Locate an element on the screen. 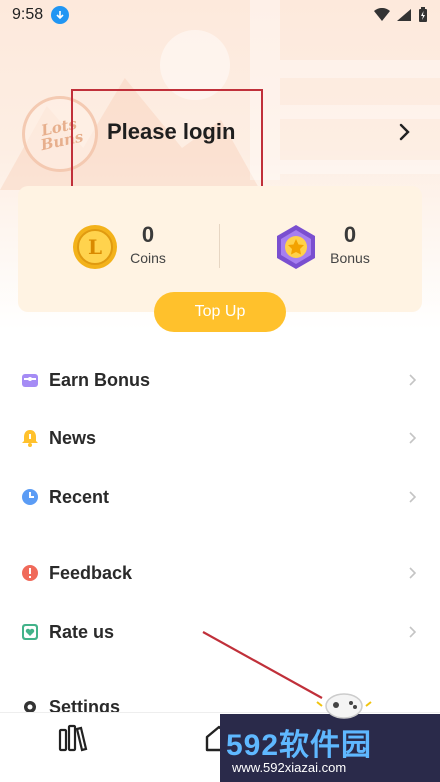 The image size is (440, 782). bonus-star-icon is located at coordinates (296, 247).